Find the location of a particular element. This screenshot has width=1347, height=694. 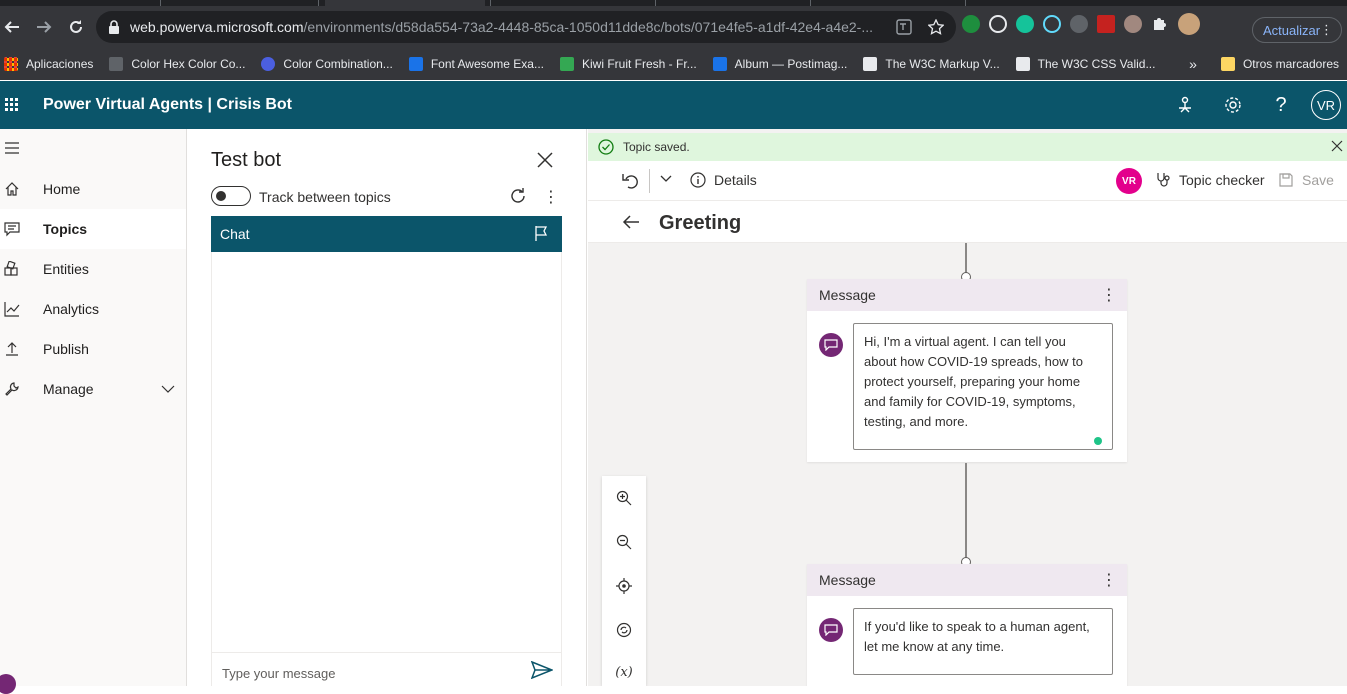

topic-checker-button: Topic checker is located at coordinates (1210, 180).